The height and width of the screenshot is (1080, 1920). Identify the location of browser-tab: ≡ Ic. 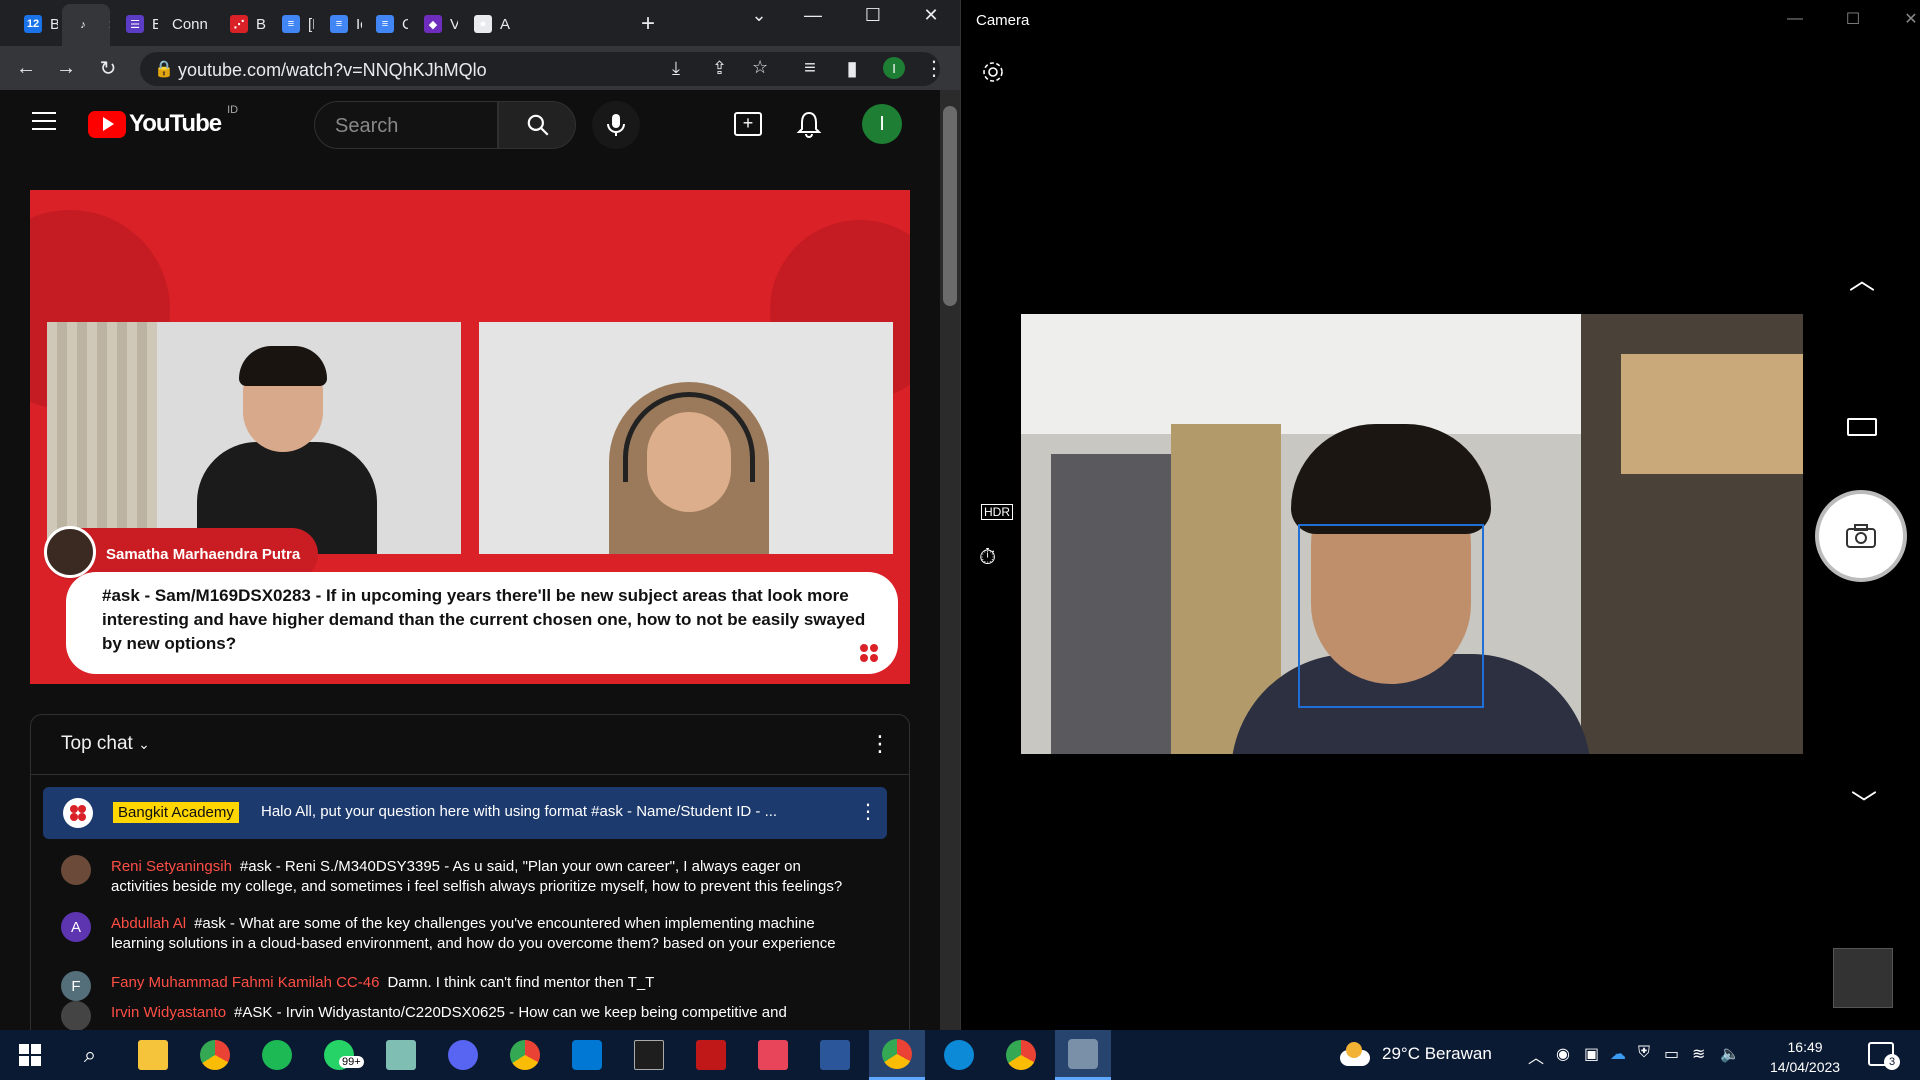
(340, 24).